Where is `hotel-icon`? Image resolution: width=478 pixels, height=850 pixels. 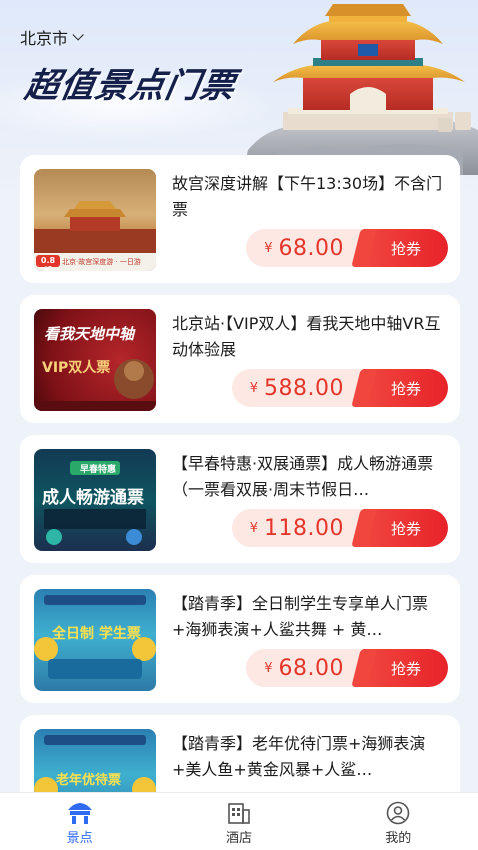 hotel-icon is located at coordinates (239, 813).